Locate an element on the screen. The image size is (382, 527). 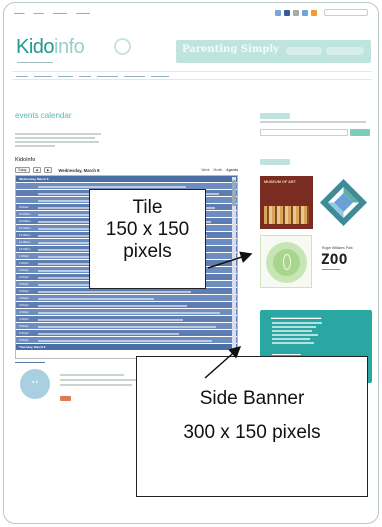
banner-arrow is located at coordinates (223, 362).